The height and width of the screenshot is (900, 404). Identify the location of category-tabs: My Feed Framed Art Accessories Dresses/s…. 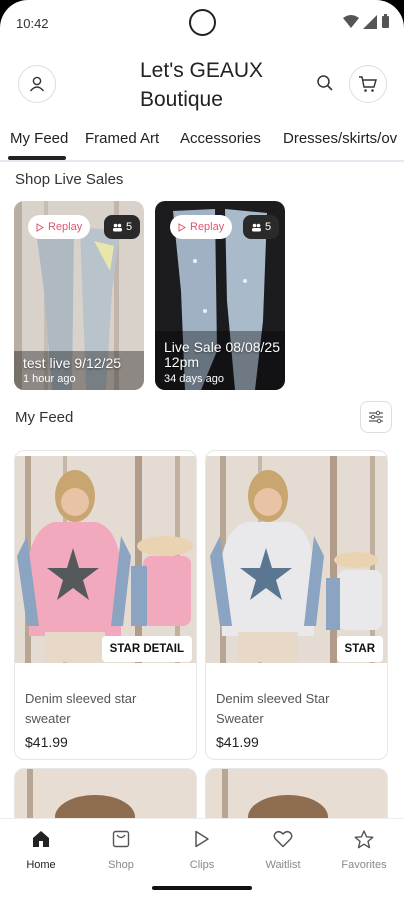
(202, 142).